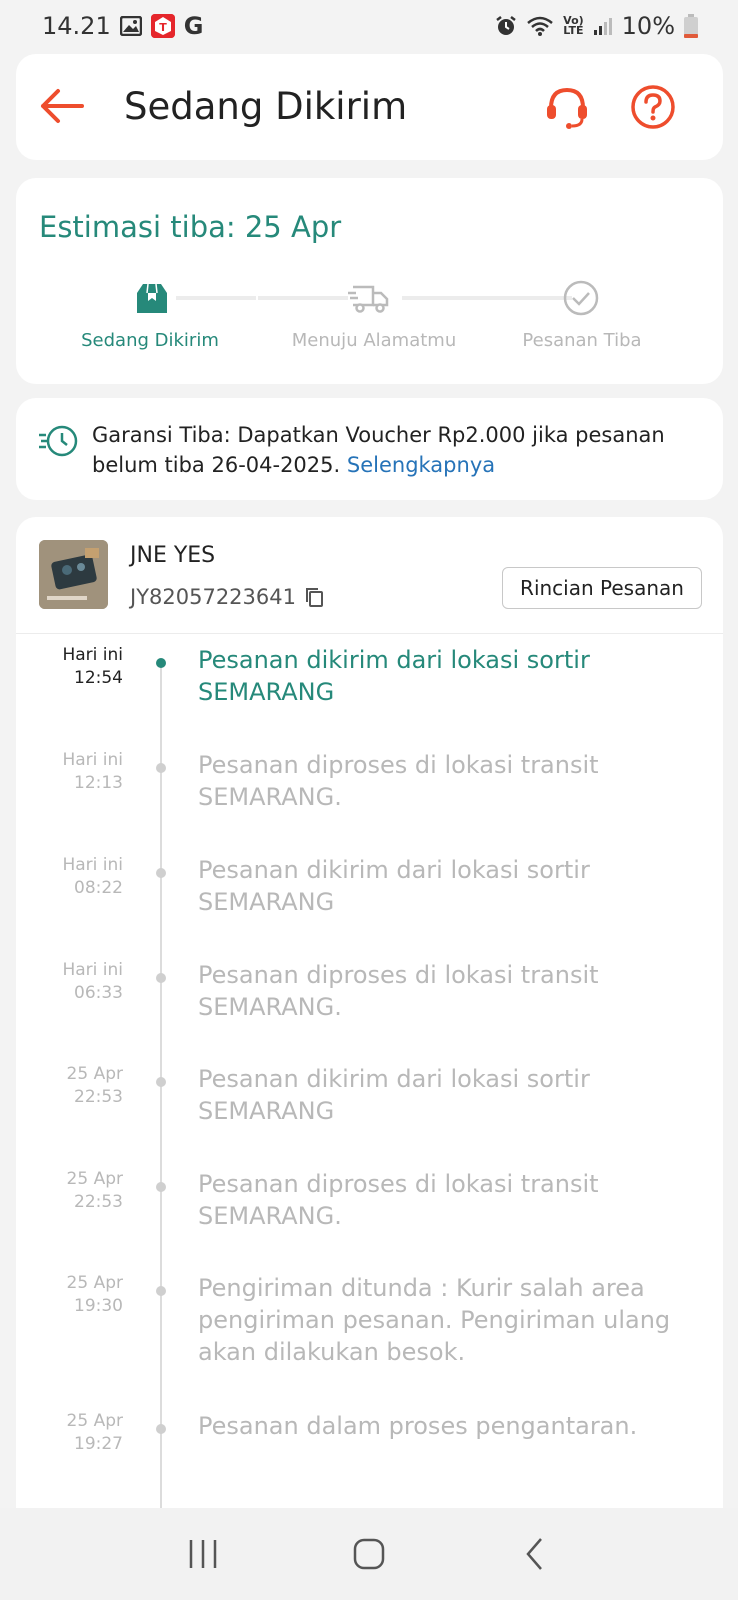 This screenshot has height=1600, width=738. Describe the element at coordinates (76, 26) in the screenshot. I see `status-time: 14.21` at that location.